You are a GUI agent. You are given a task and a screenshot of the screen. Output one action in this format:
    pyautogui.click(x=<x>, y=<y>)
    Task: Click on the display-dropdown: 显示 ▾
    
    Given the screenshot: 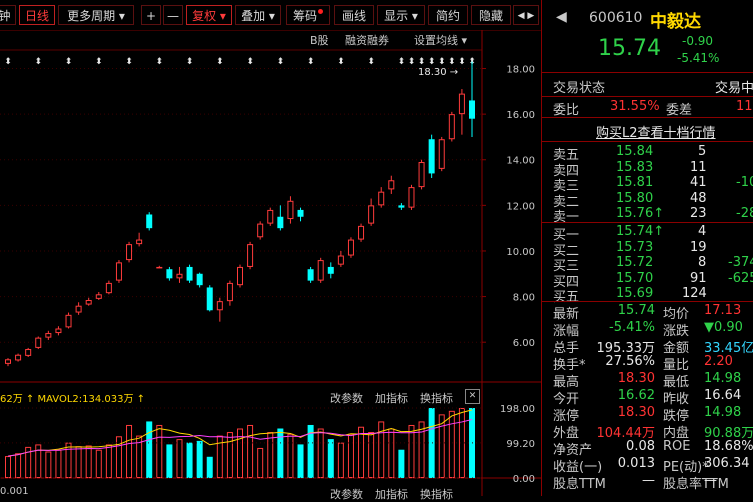 What is the action you would take?
    pyautogui.click(x=401, y=15)
    